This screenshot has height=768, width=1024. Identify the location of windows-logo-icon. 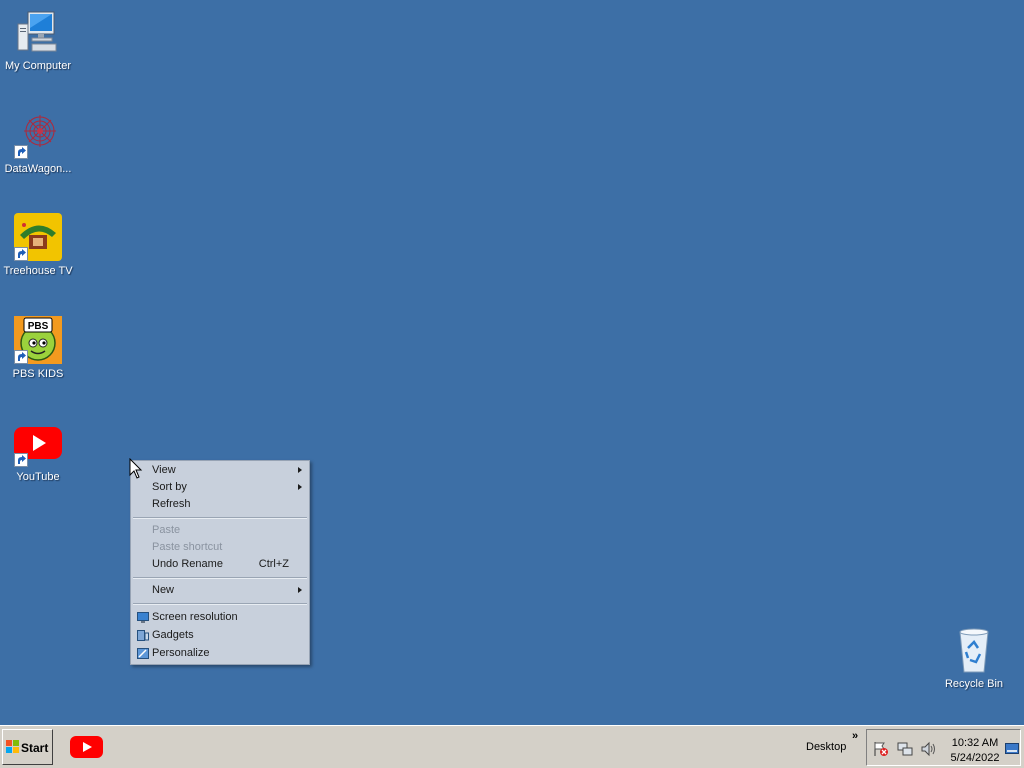
(13, 747).